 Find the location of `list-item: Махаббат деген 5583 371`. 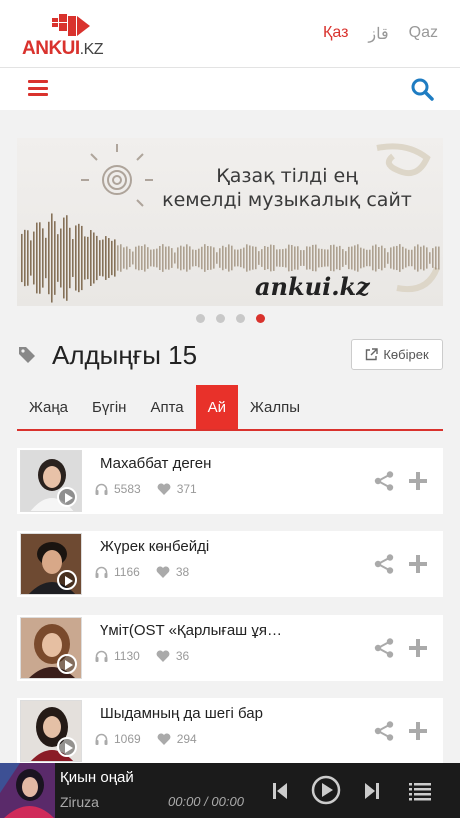

list-item: Махаббат деген 5583 371 is located at coordinates (230, 481).